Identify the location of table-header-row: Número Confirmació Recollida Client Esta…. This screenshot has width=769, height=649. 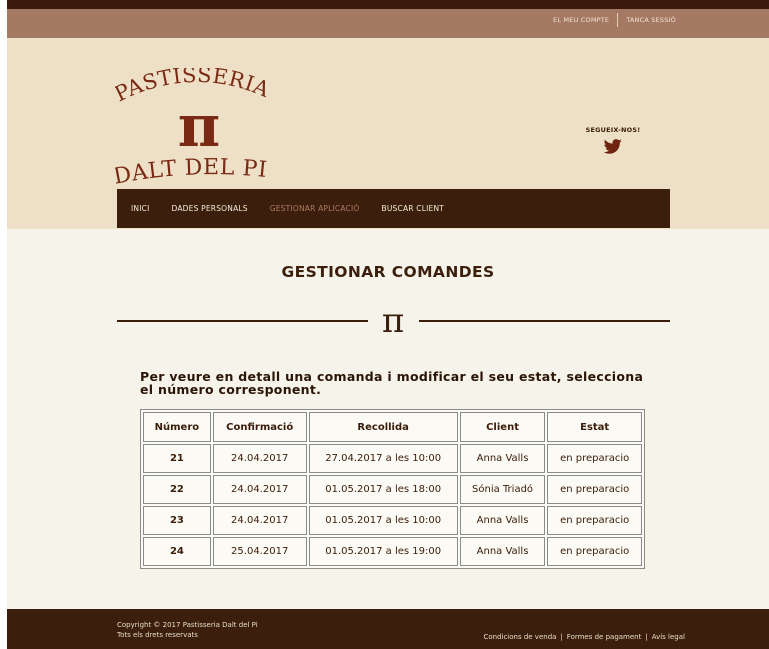
(392, 427).